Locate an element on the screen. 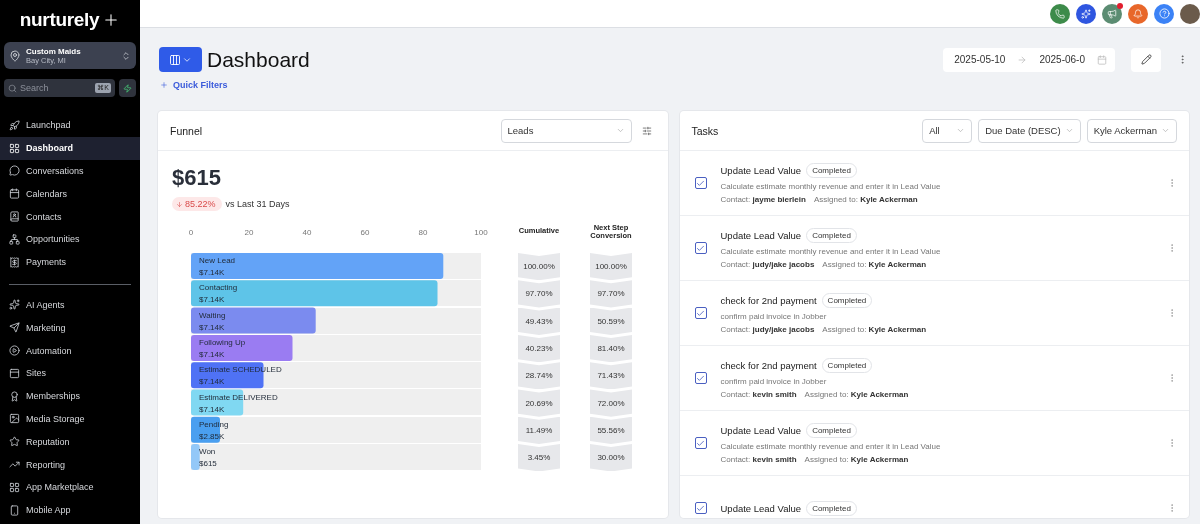 Image resolution: width=1200 pixels, height=524 pixels. nav-item: Reporting is located at coordinates (70, 464).